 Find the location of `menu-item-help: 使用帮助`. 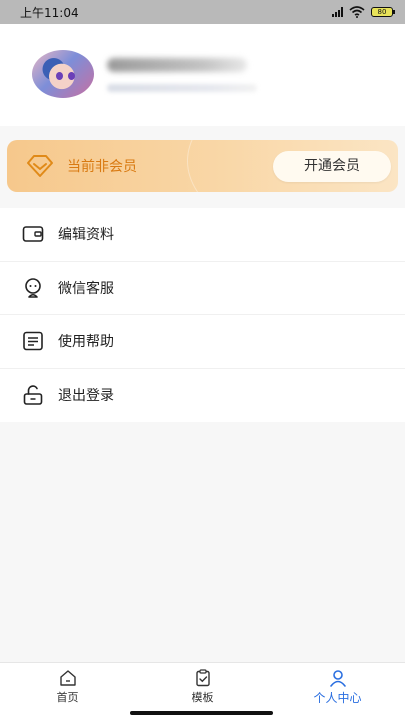

menu-item-help: 使用帮助 is located at coordinates (202, 342).